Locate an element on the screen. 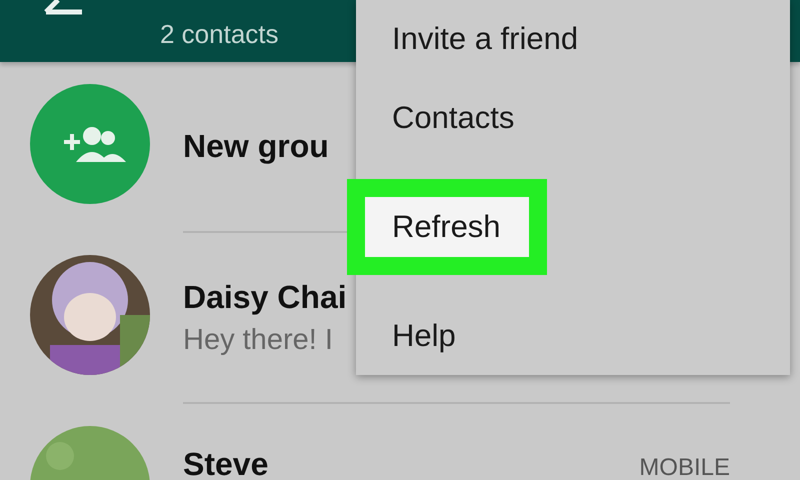  menu-item: Contacts is located at coordinates (435, 118).